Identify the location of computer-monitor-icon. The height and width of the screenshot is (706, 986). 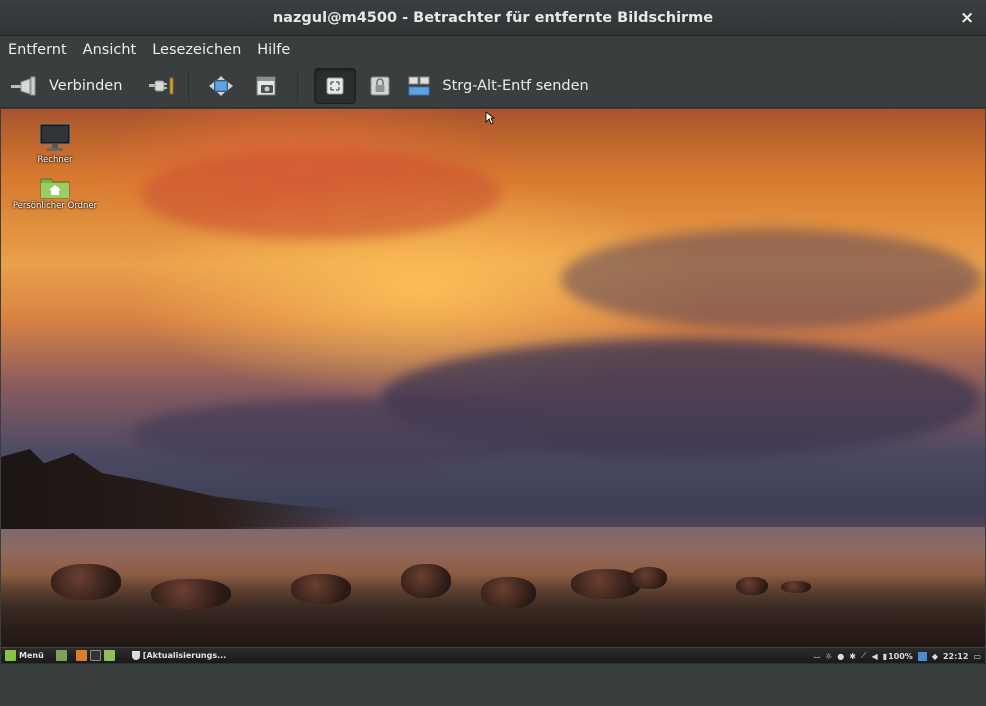
(55, 138).